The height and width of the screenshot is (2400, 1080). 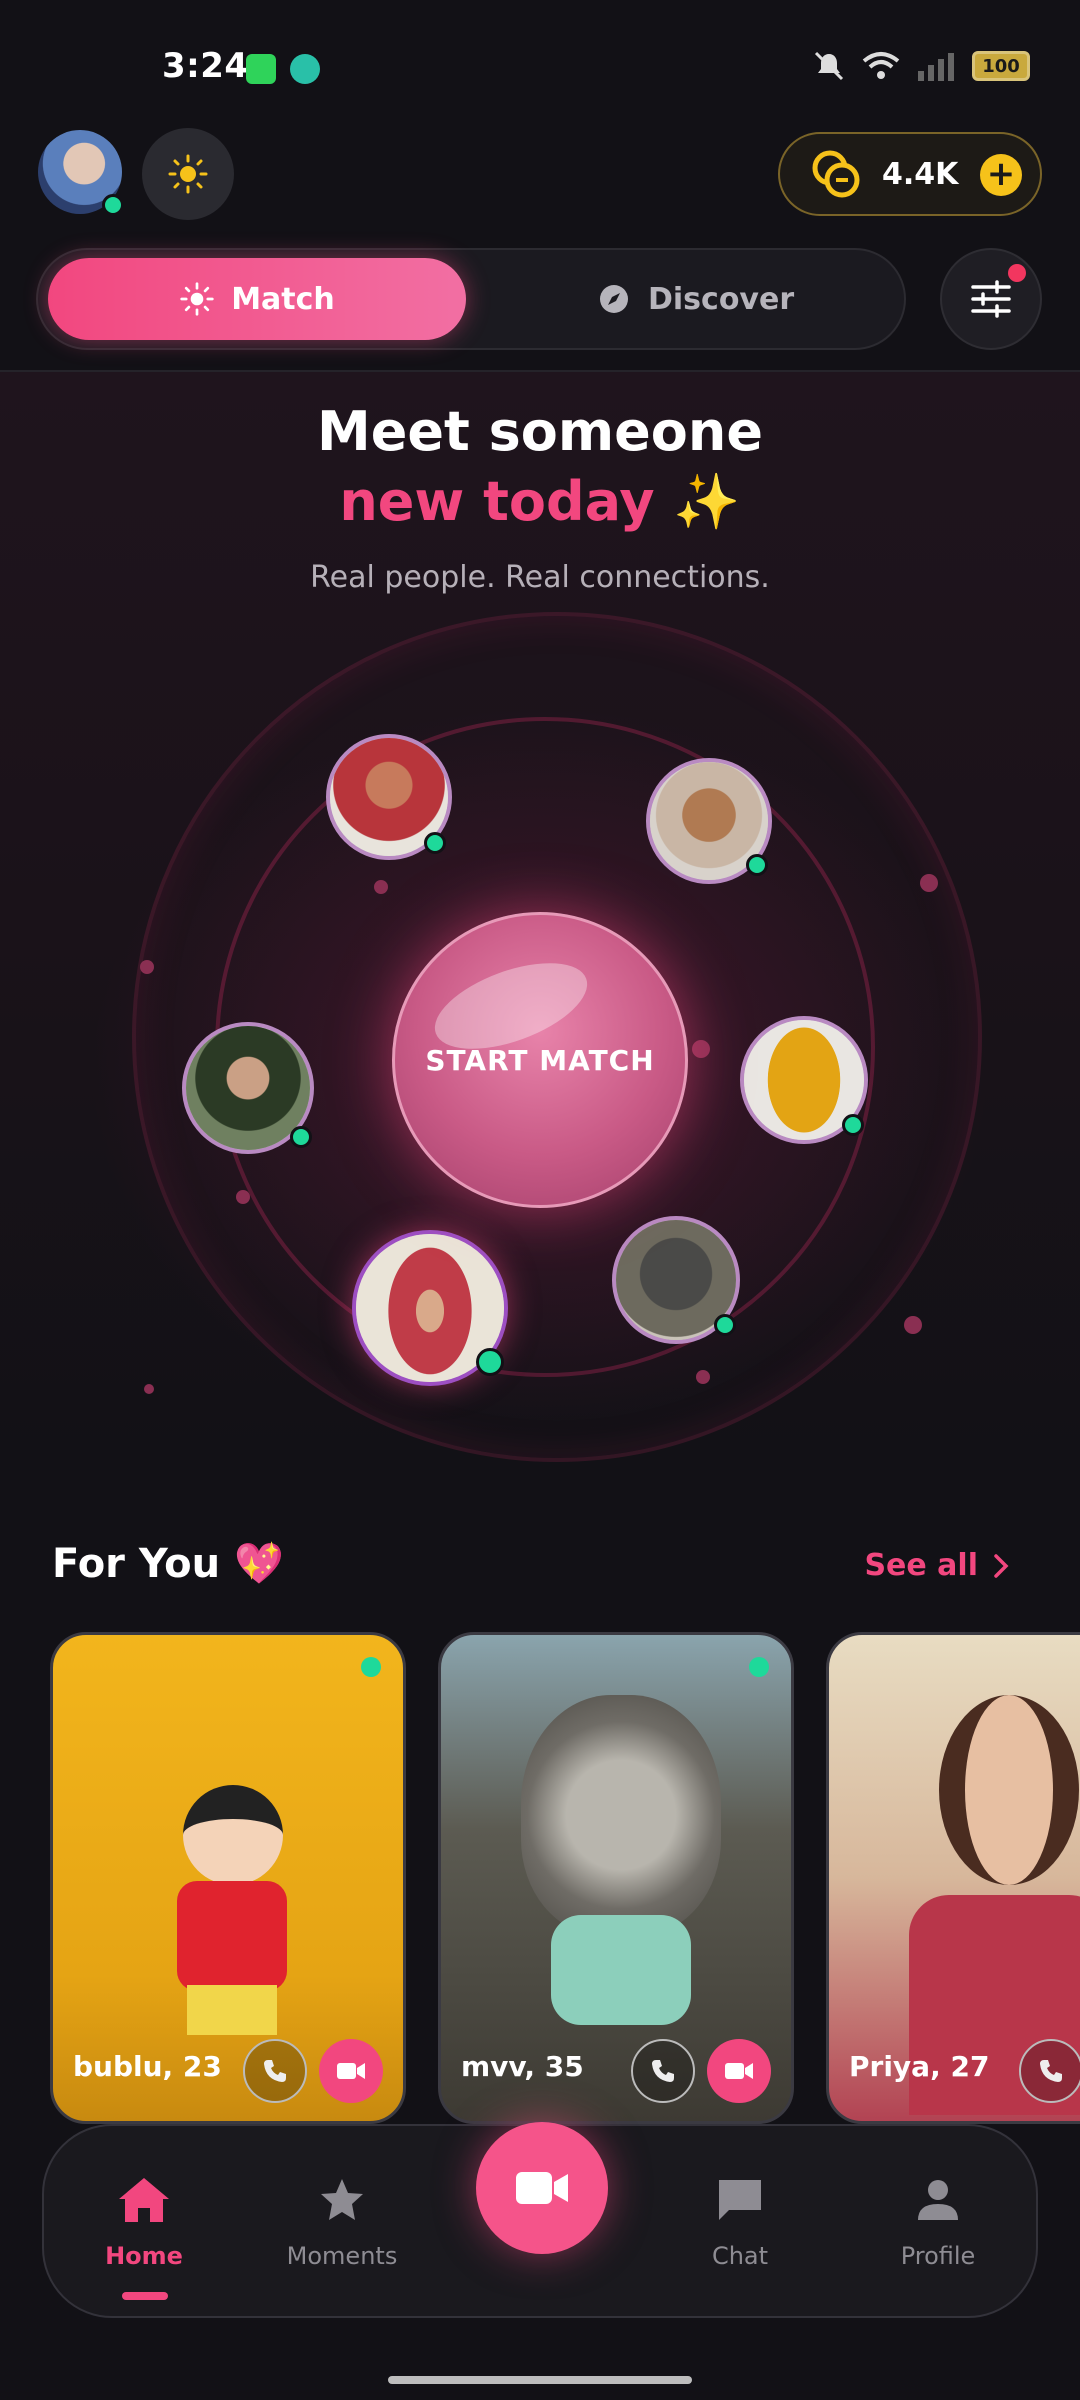 I want to click on tab-discover: Discover, so click(x=696, y=299).